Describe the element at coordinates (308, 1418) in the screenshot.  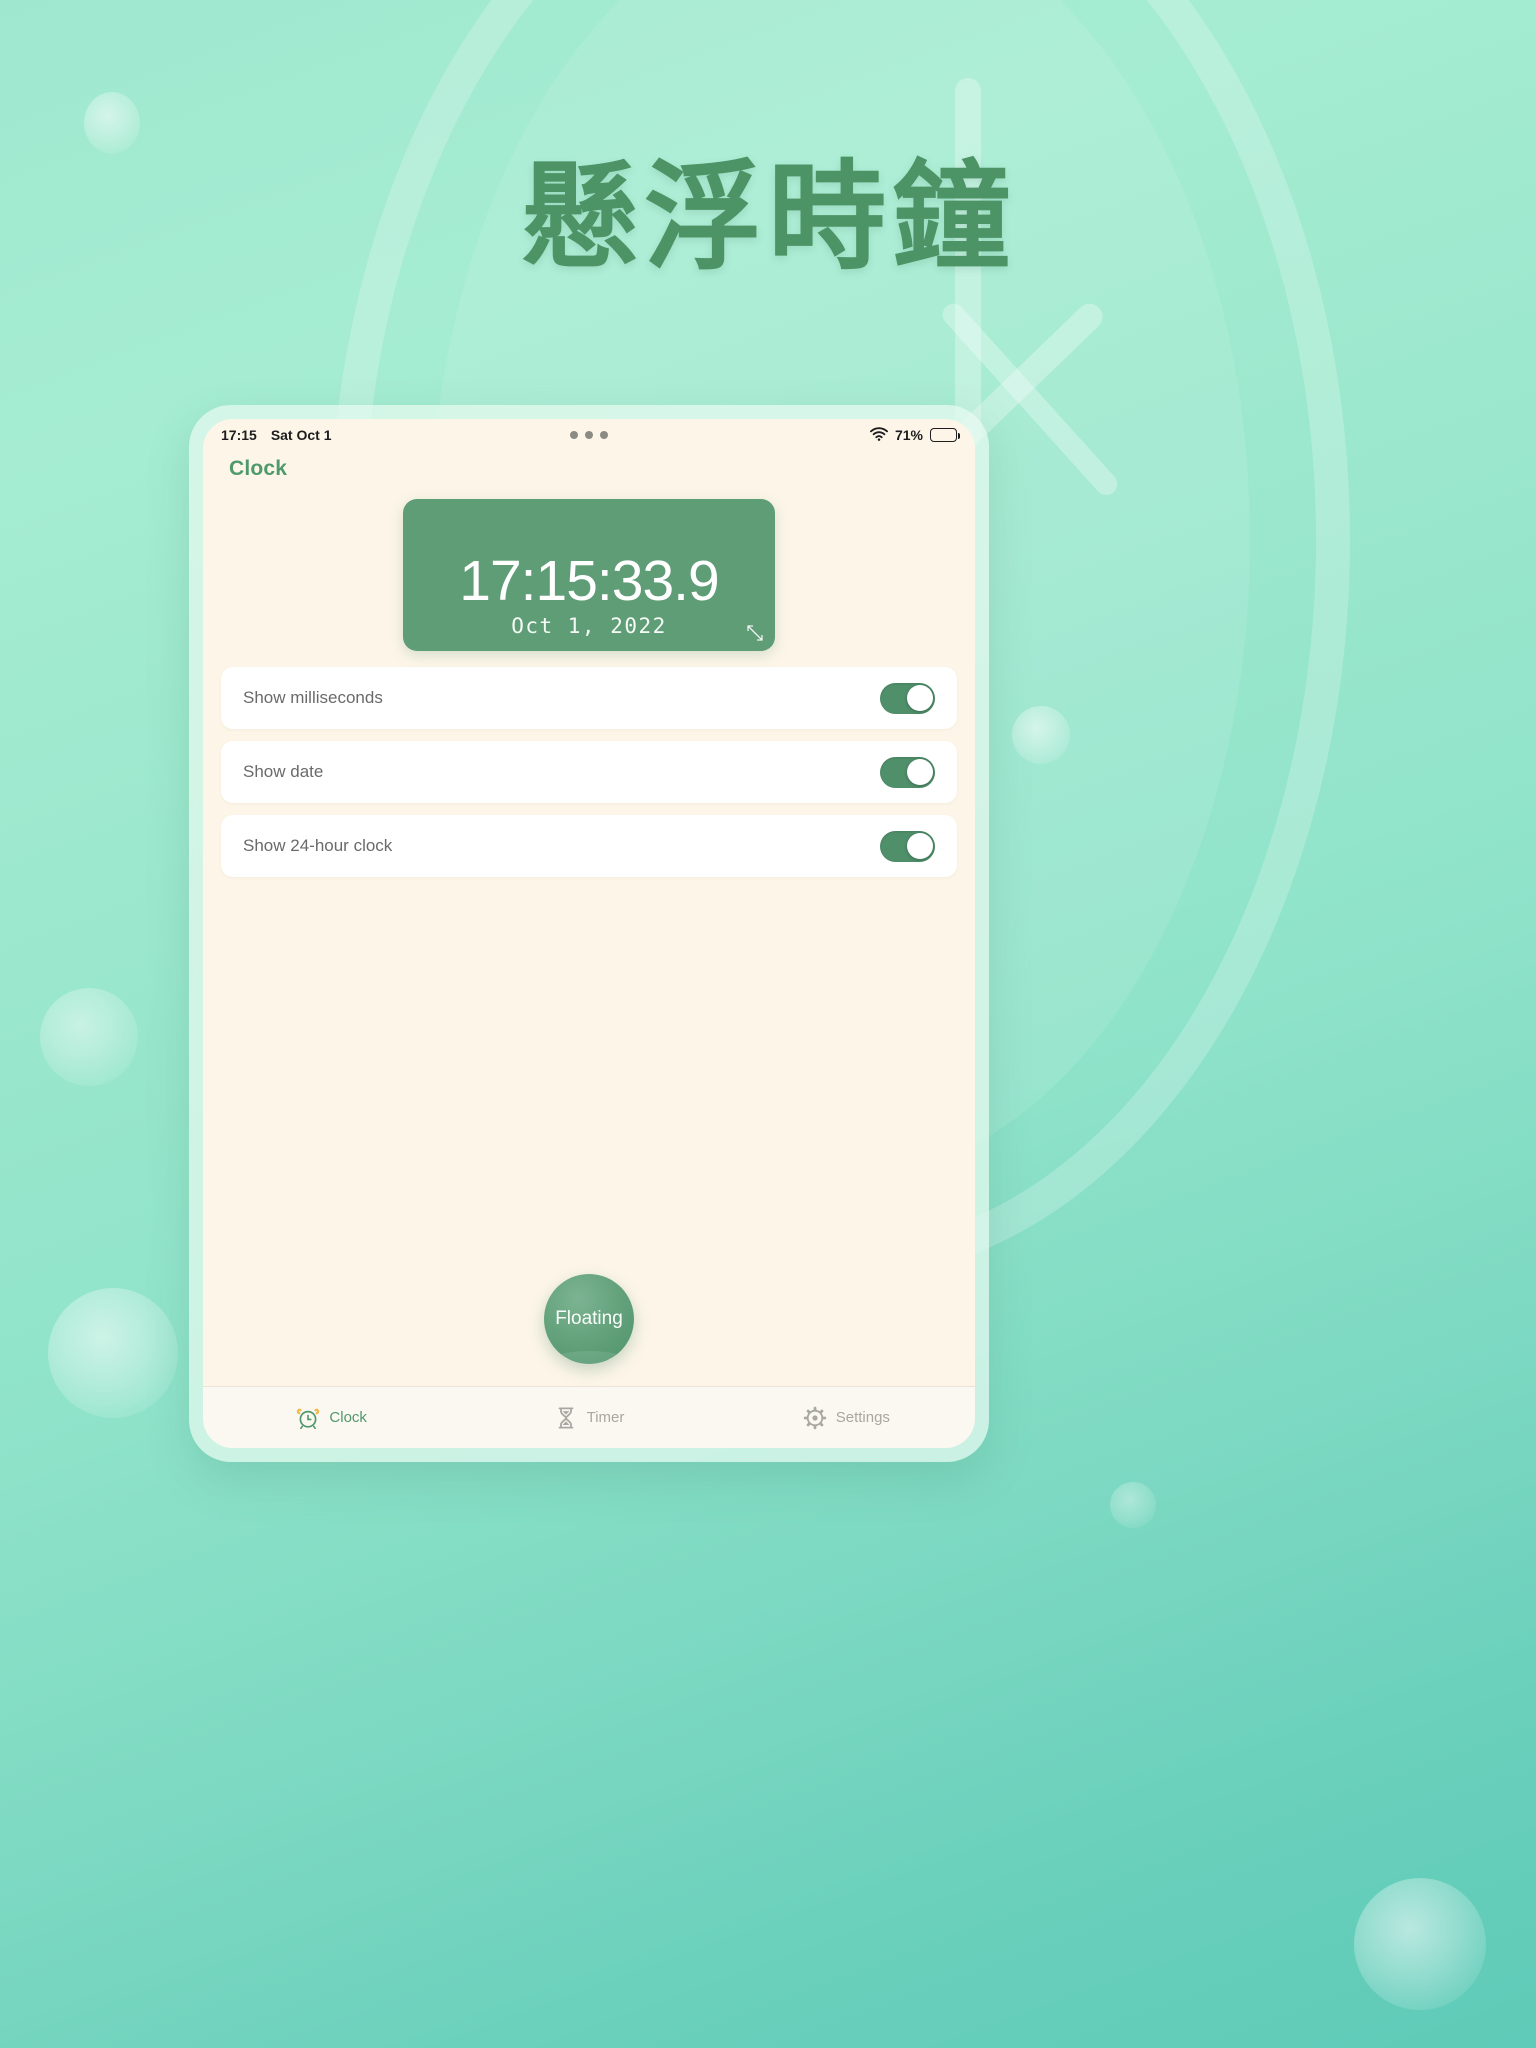
I see `alarm-clock-icon` at that location.